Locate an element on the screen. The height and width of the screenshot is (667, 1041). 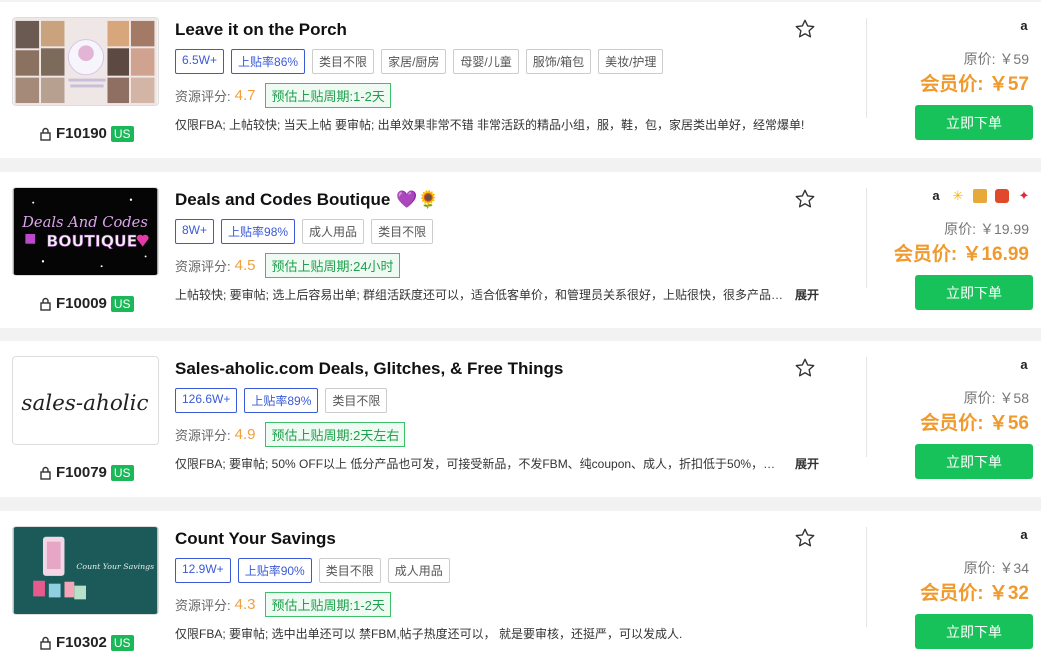
group-id-row: F10302 US is located at coordinates (87, 642).